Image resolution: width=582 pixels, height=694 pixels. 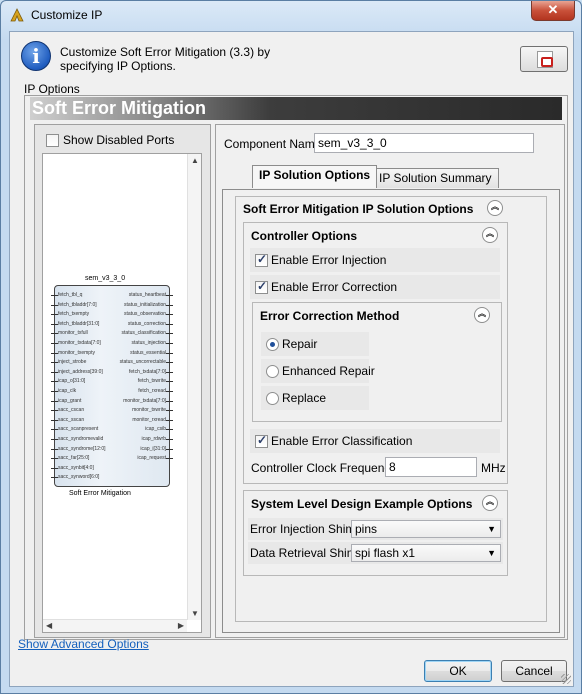 I want to click on scroll-up-icon: ▲, so click(x=195, y=160).